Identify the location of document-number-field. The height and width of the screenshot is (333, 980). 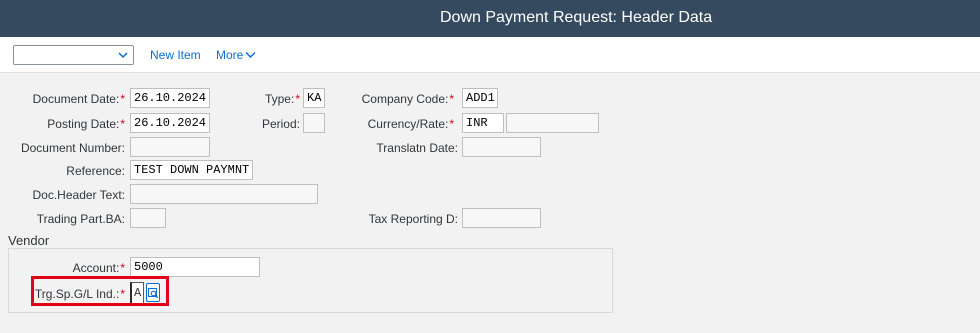
(170, 147).